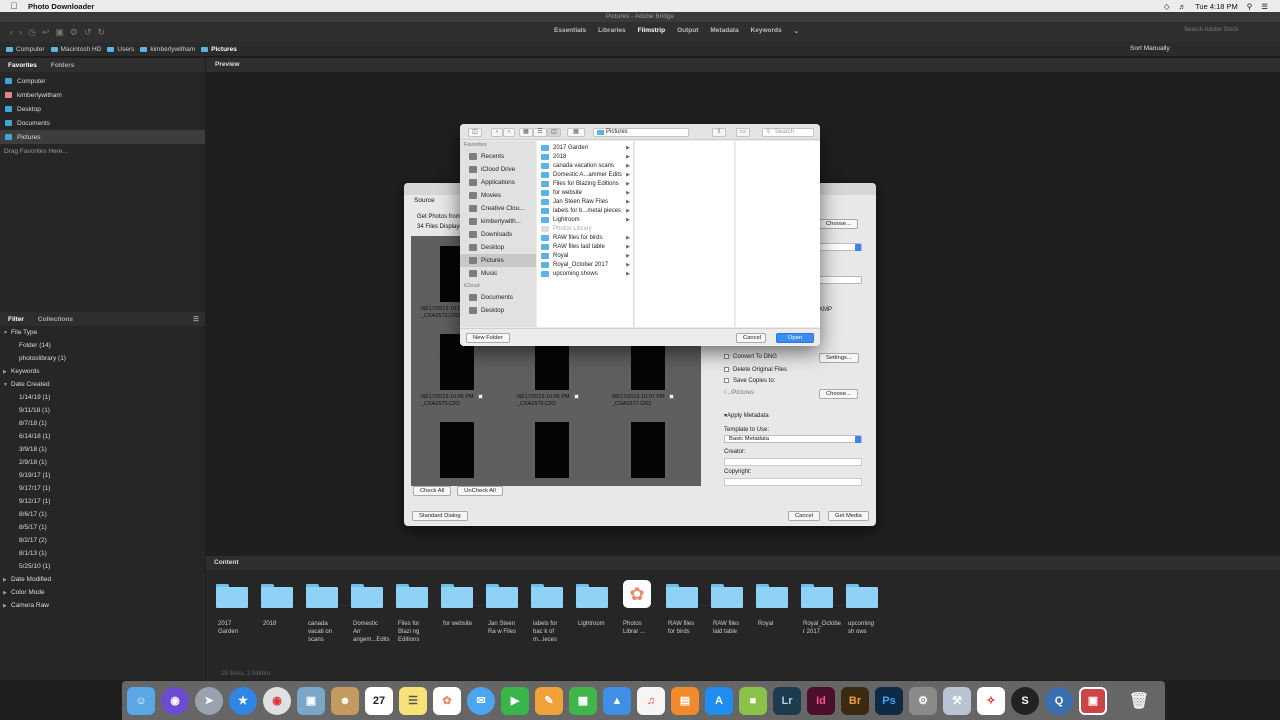  Describe the element at coordinates (585, 201) in the screenshot. I see `column-folder-item: Jan Steen Raw Files ▶` at that location.